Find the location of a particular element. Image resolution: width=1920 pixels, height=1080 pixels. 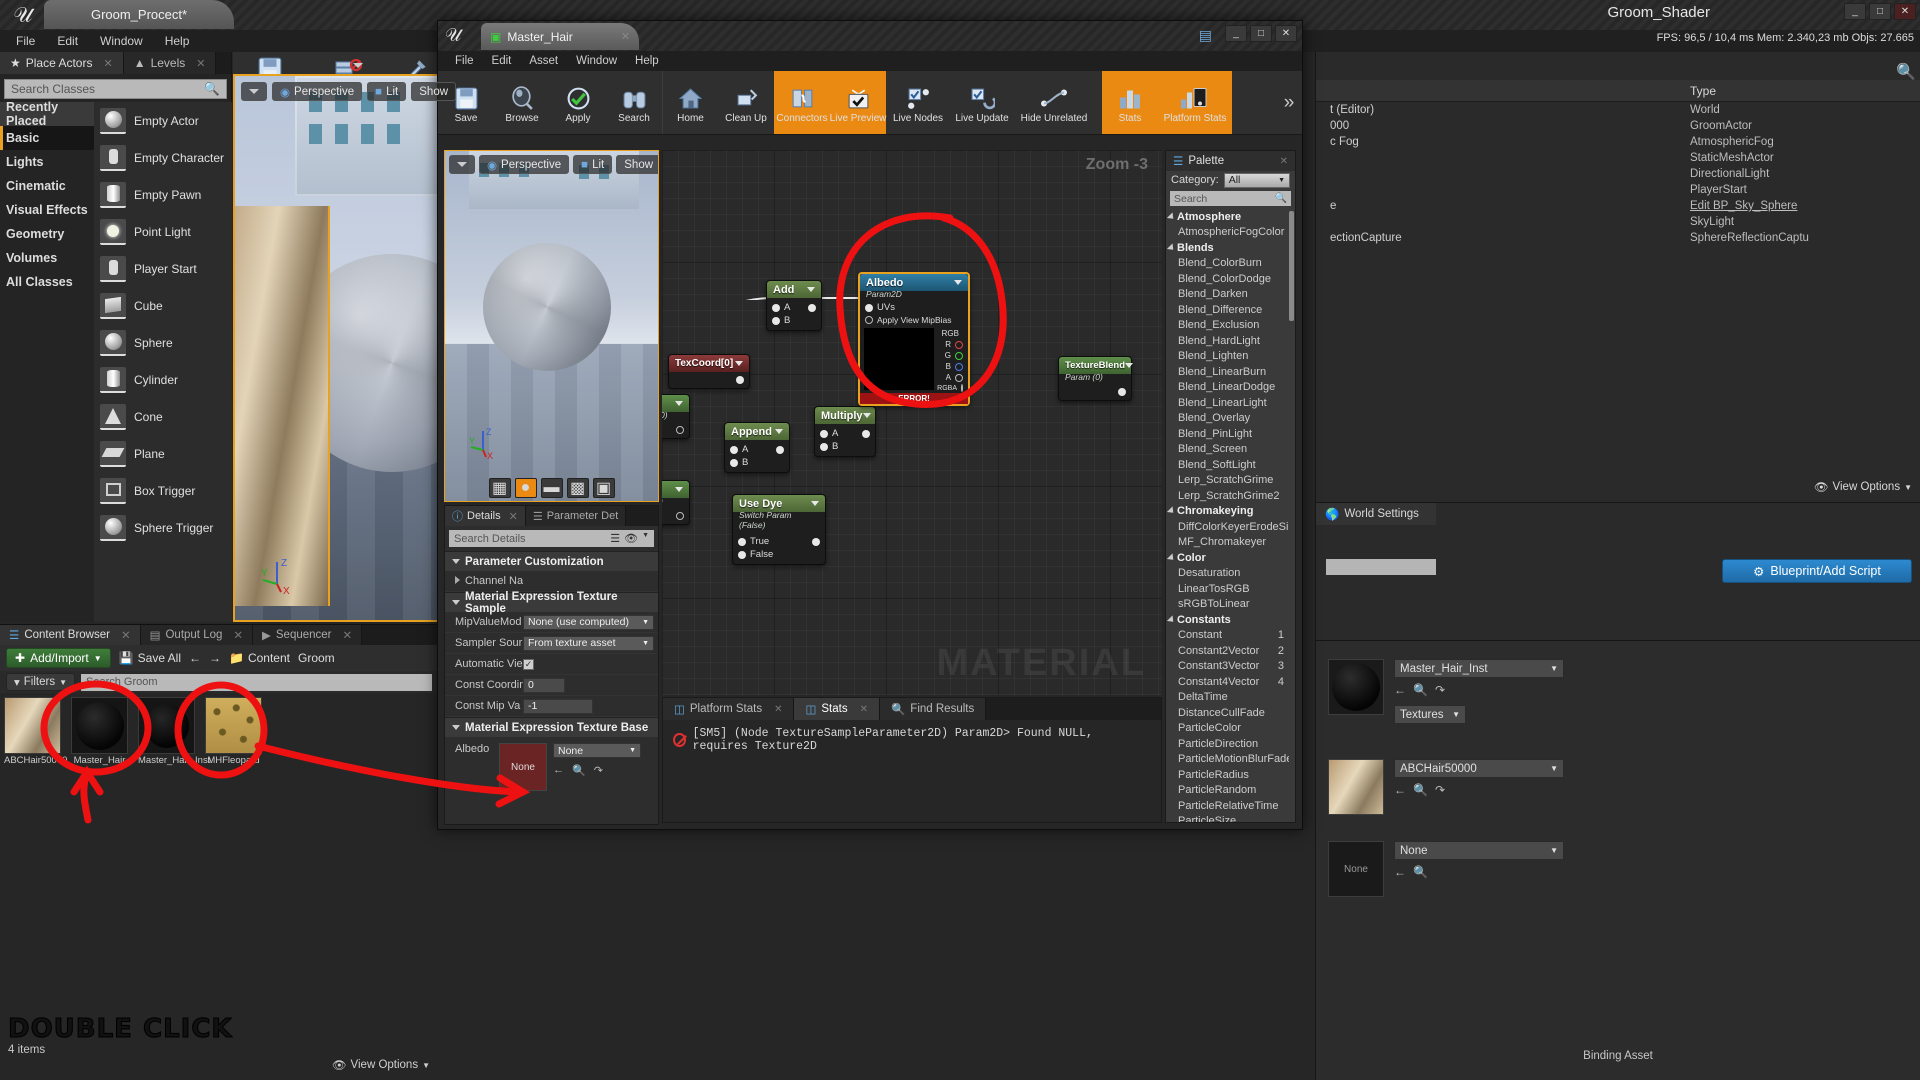

property-row-const-coordinate: Const Coordin 0 is located at coordinates (551, 685).